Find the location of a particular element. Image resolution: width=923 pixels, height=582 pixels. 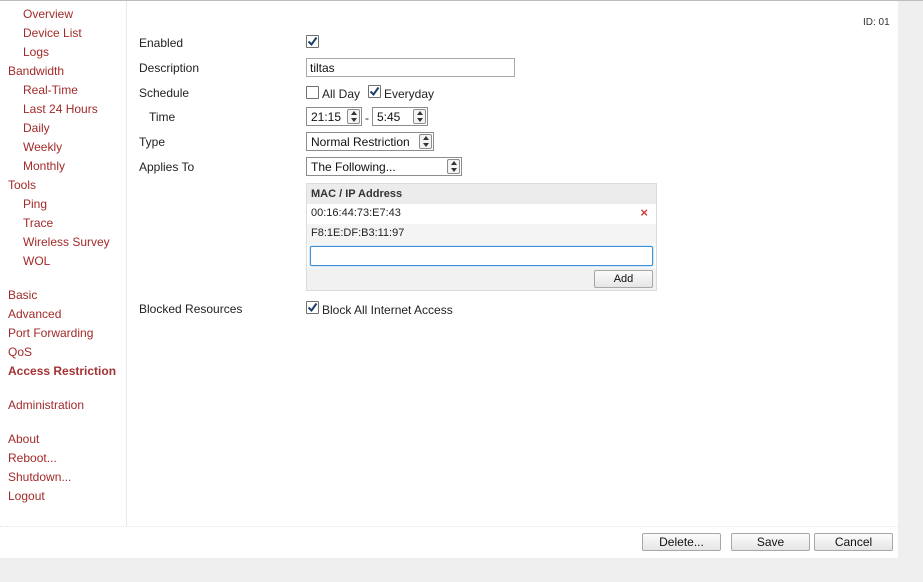

block-all-checkbox is located at coordinates (312, 307).